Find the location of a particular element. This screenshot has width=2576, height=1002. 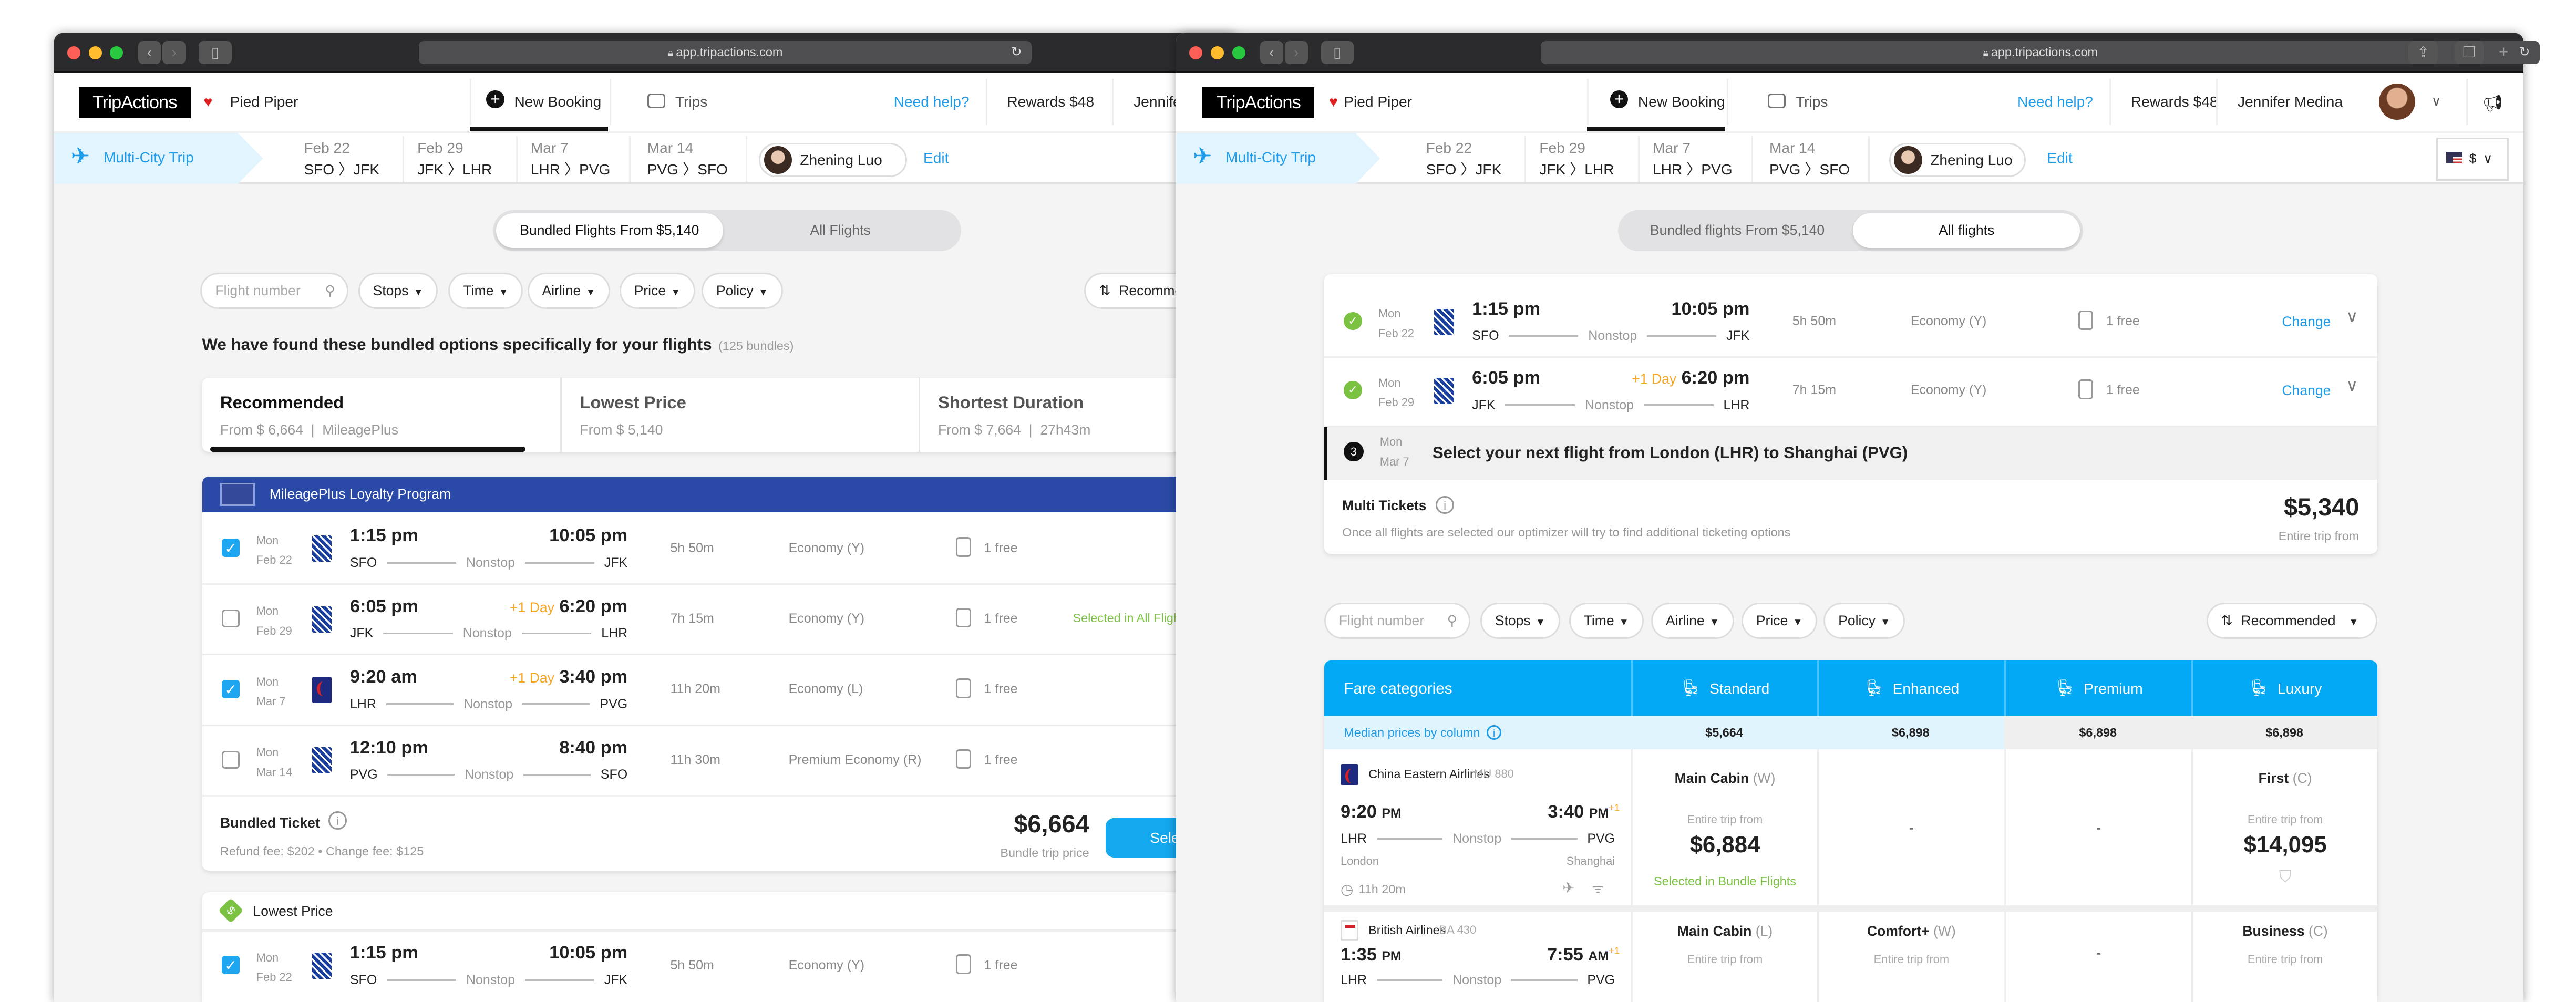

toggle-bundled-flights: Bundled flights From $5,140 is located at coordinates (1737, 231).